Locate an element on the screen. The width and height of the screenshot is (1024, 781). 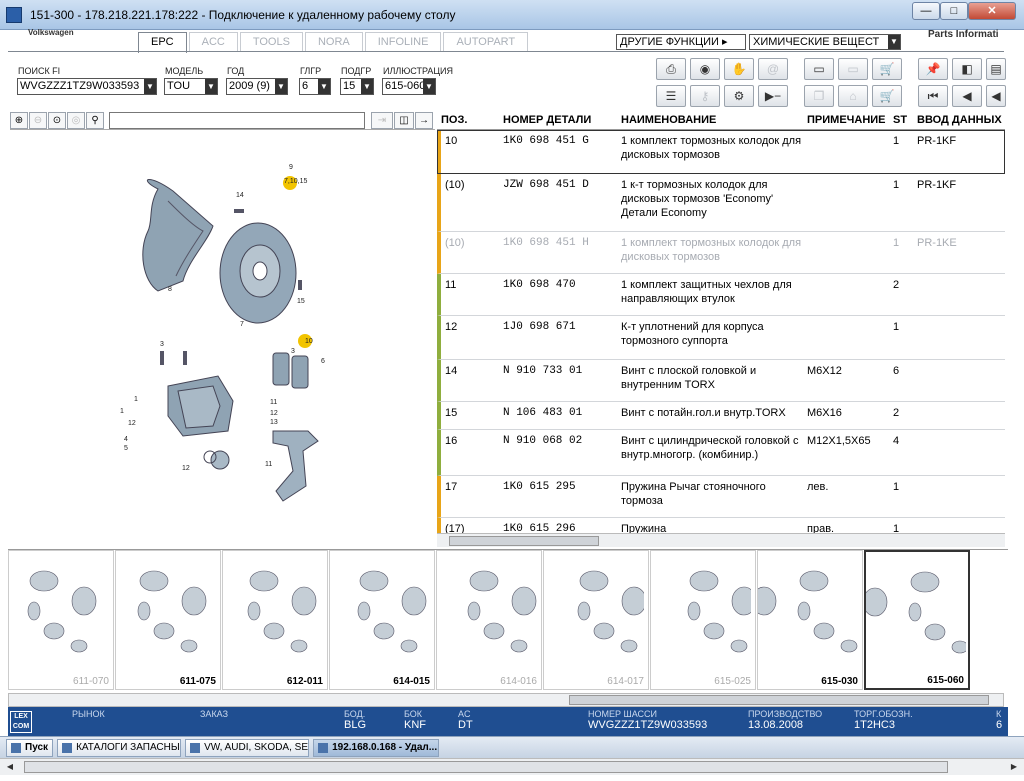
illustration-search-input is located at coordinates (237, 120).